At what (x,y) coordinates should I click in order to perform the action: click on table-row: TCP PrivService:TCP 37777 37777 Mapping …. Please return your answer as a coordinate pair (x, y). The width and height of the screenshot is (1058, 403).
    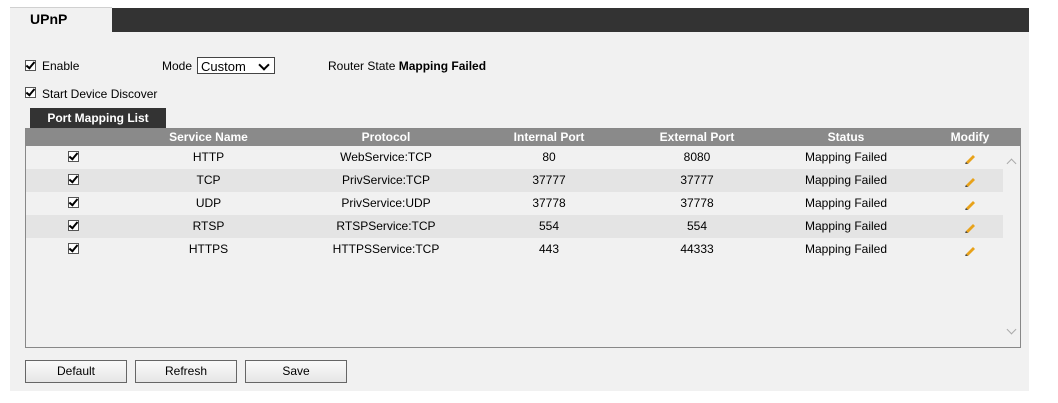
    Looking at the image, I should click on (523, 180).